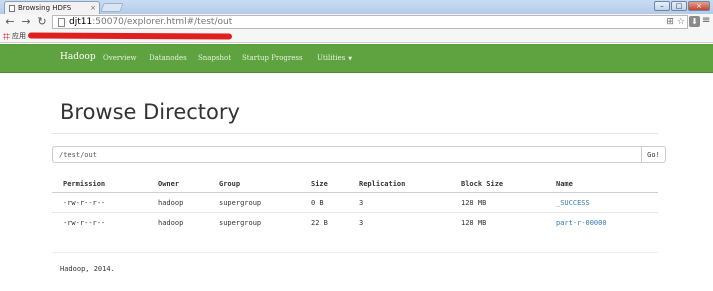 The height and width of the screenshot is (291, 713). I want to click on window-controls: – □ ×, so click(682, 6).